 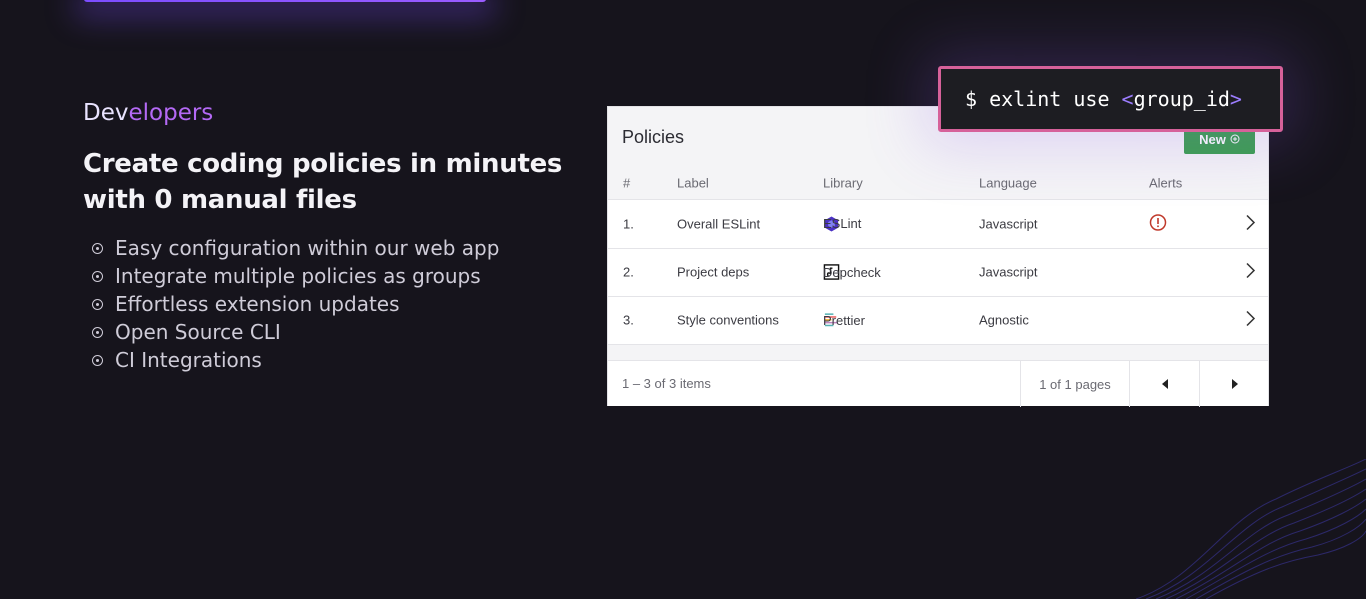 I want to click on row-library: Prettier, so click(x=844, y=320).